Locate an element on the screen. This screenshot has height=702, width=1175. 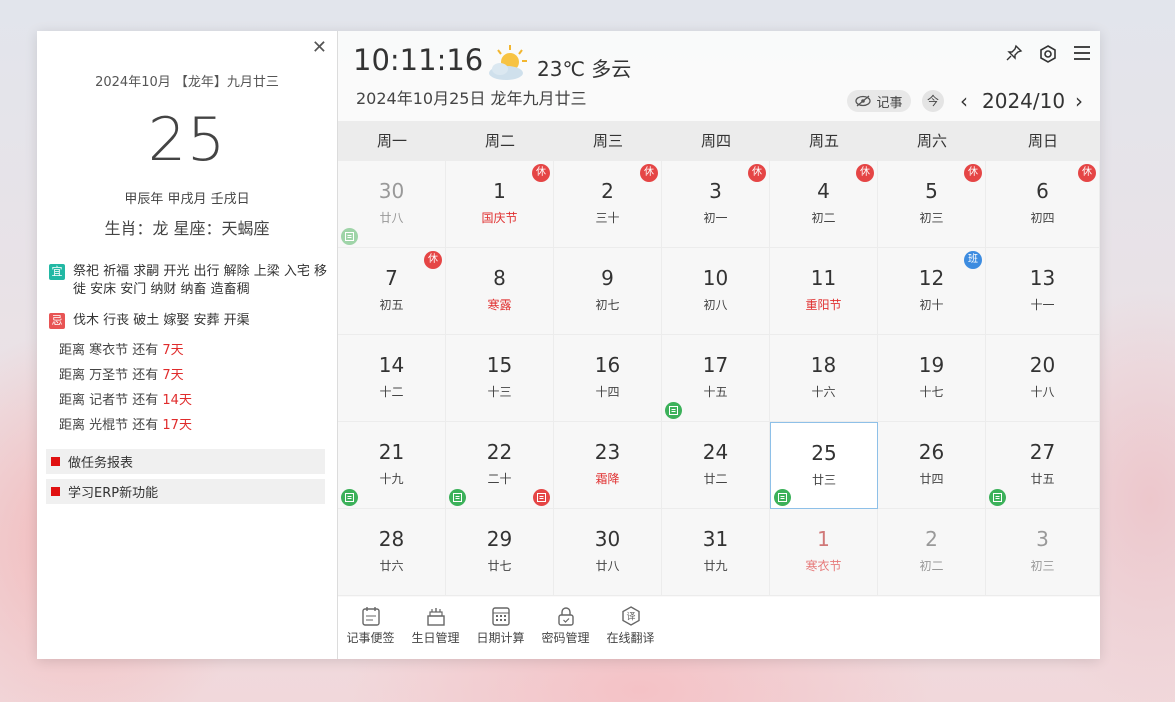
day-cell: 9 初七 is located at coordinates (608, 291).